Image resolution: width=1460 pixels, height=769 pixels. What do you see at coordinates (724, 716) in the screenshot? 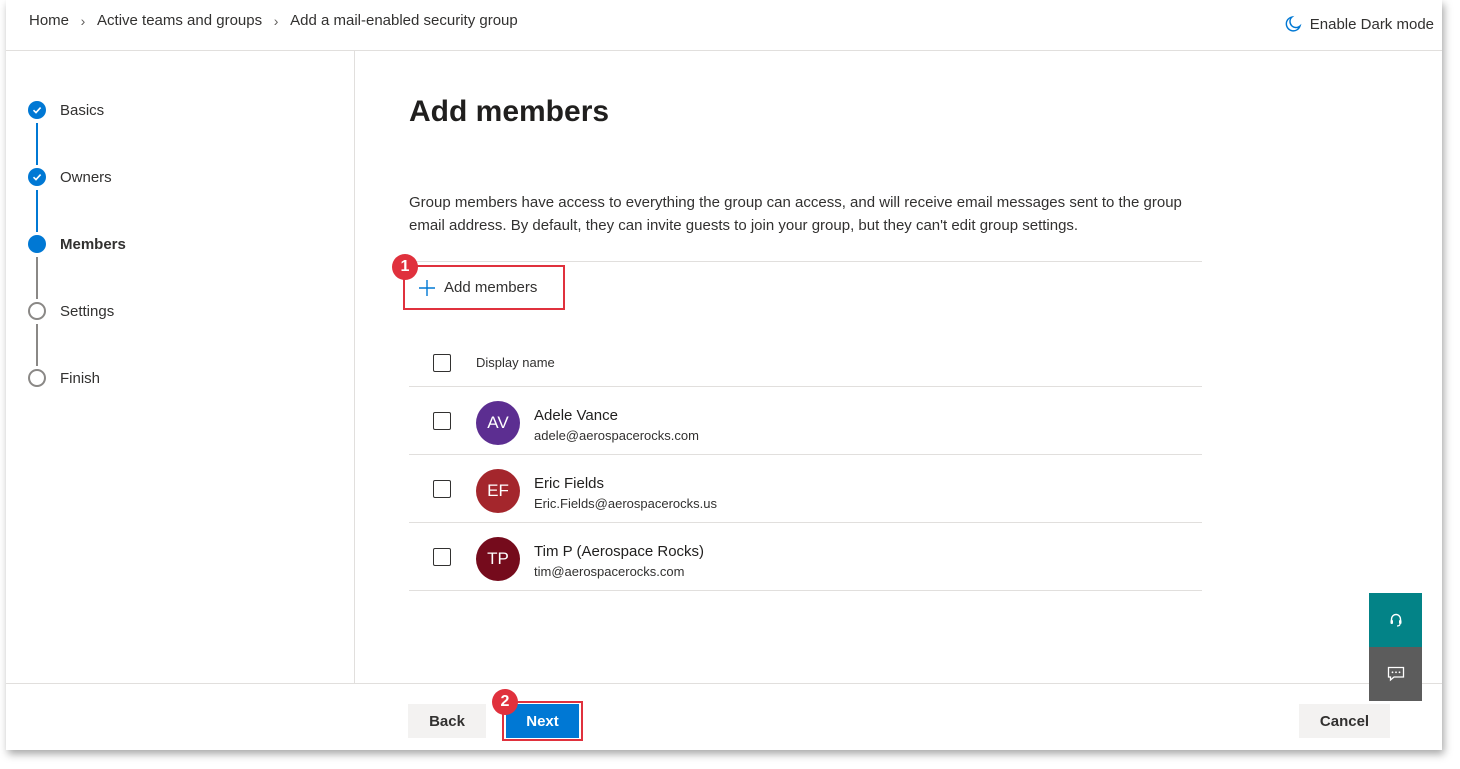
I see `wizard-footer: Back Next 2 Cancel` at bounding box center [724, 716].